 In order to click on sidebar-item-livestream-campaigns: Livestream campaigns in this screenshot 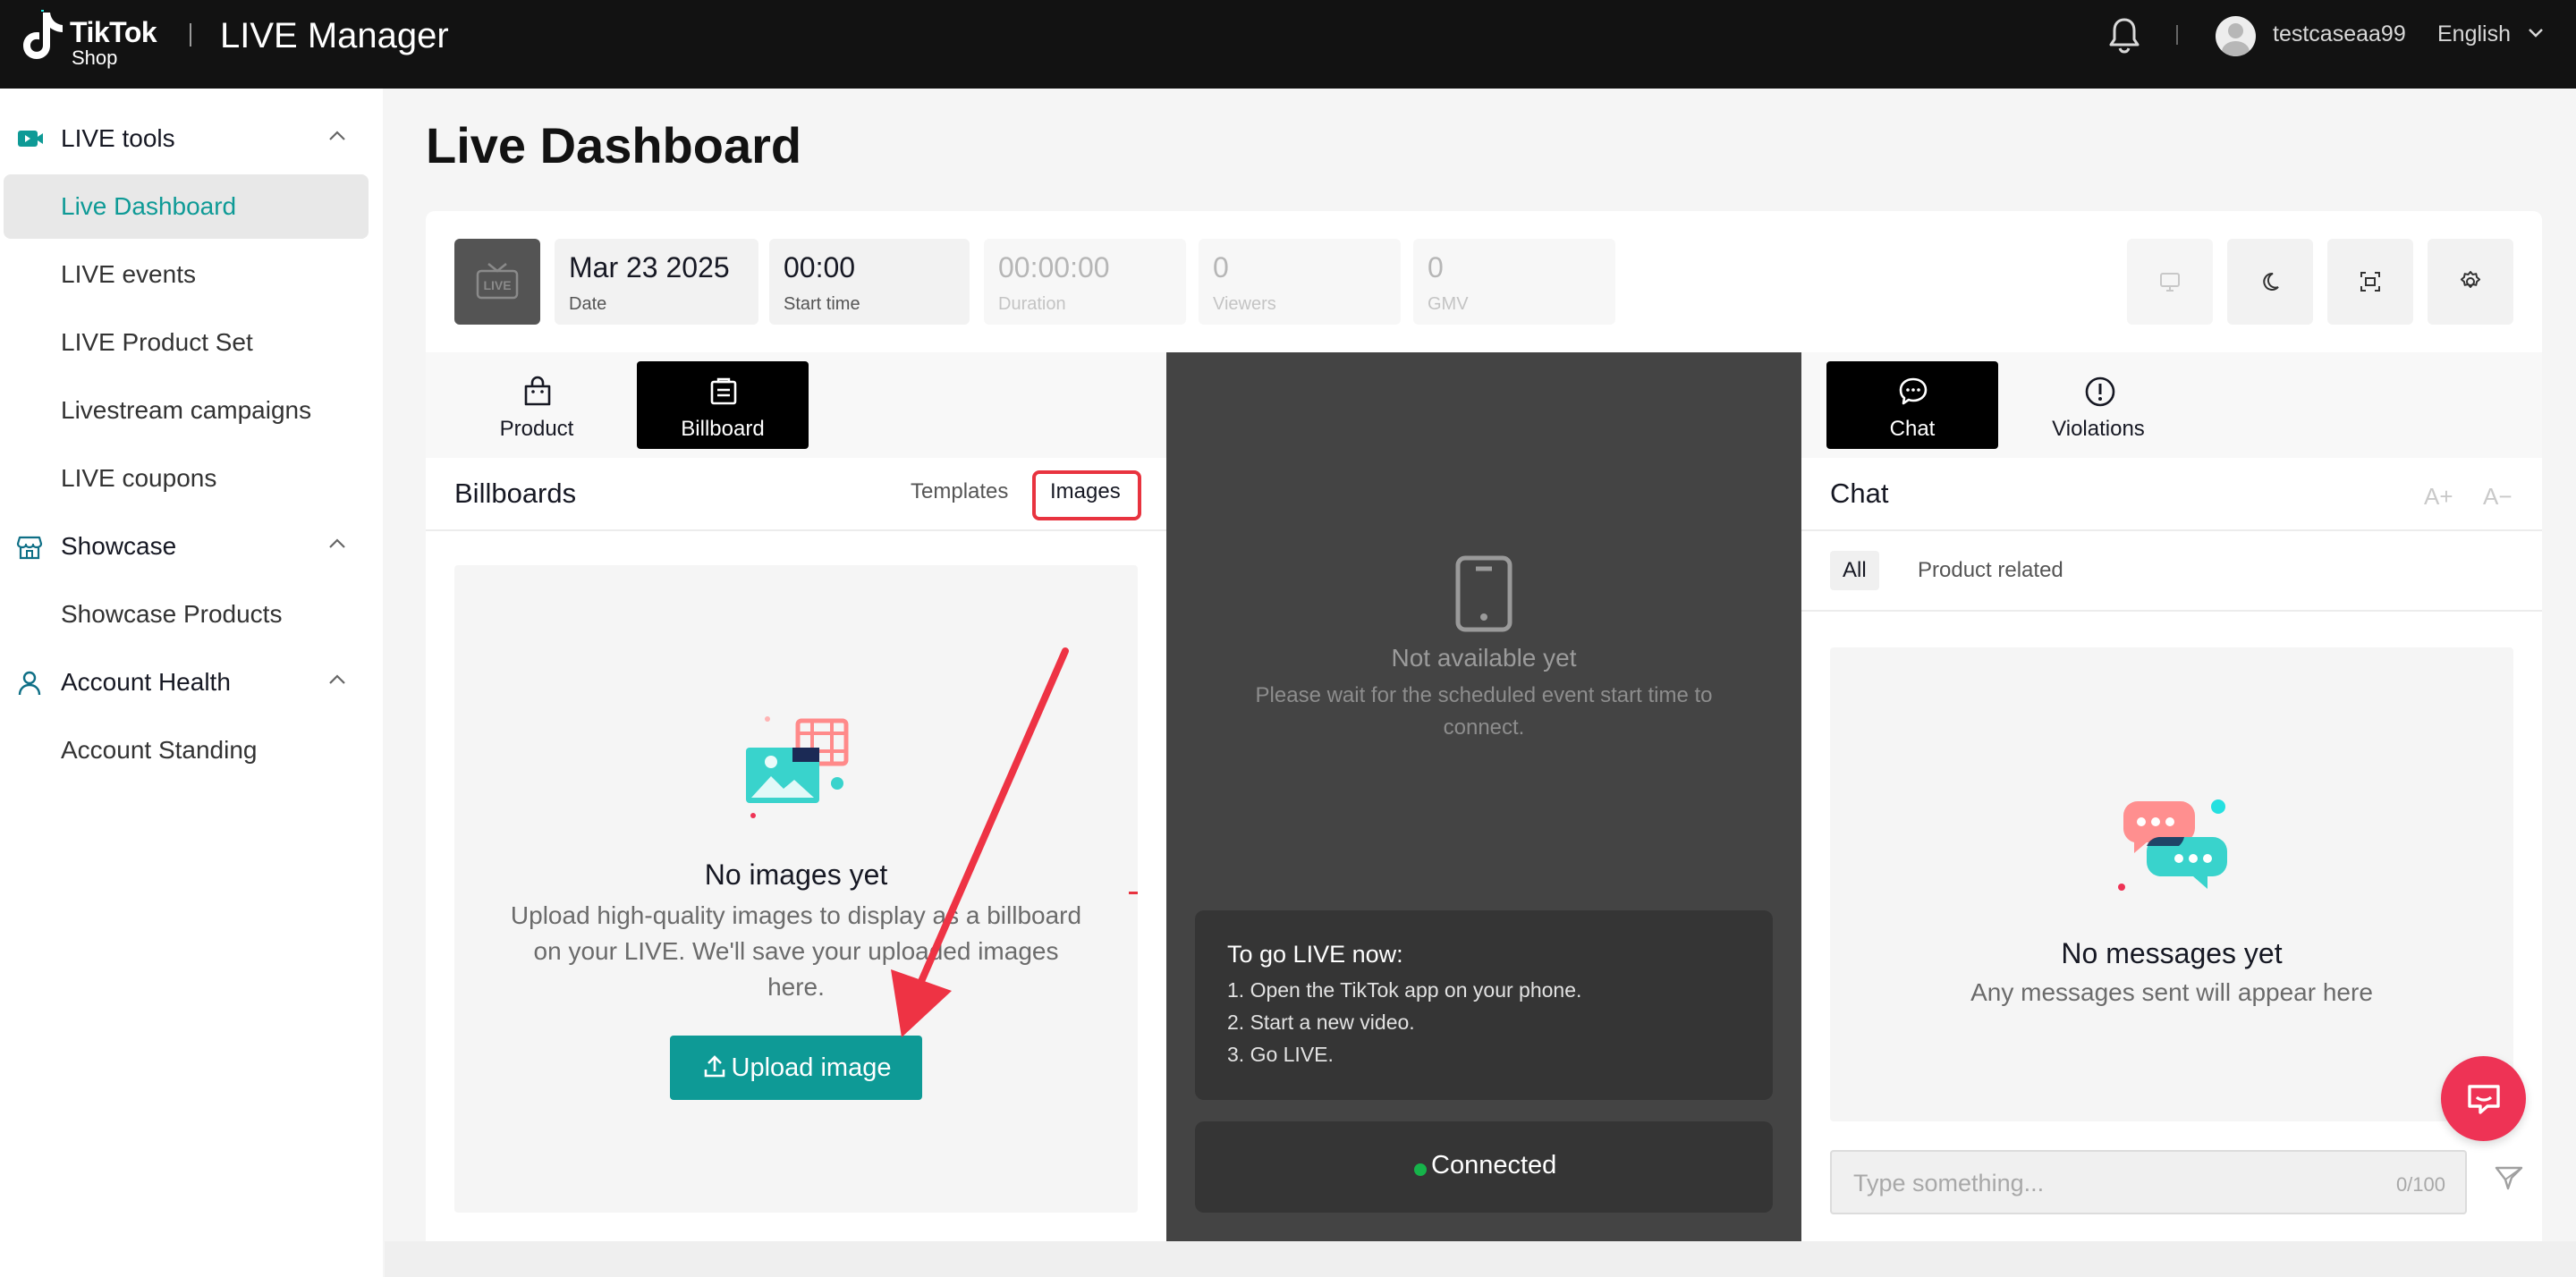, I will do `click(186, 410)`.